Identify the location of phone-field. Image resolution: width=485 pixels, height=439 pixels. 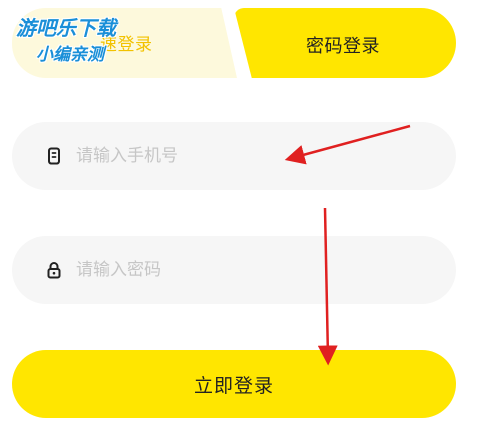
(234, 156).